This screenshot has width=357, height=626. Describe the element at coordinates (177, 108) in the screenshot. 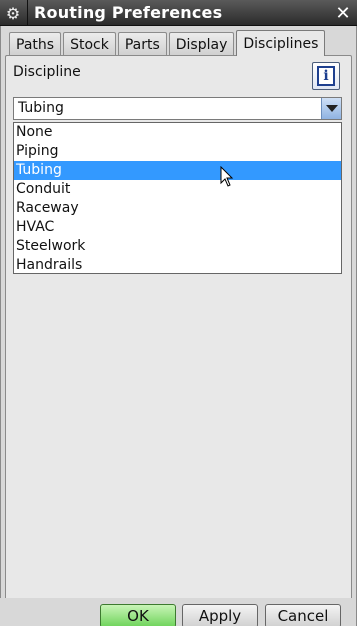

I see `discipline-select: Tubing` at that location.